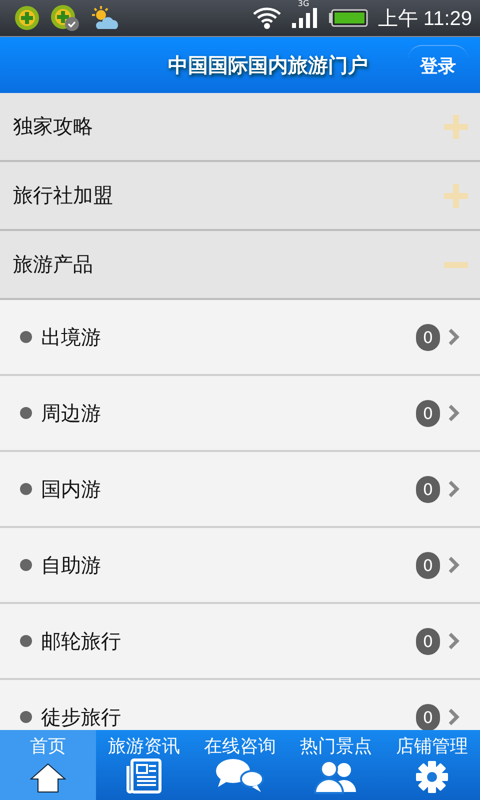 The image size is (480, 800). I want to click on nav-tab: 在线咨询, so click(240, 765).